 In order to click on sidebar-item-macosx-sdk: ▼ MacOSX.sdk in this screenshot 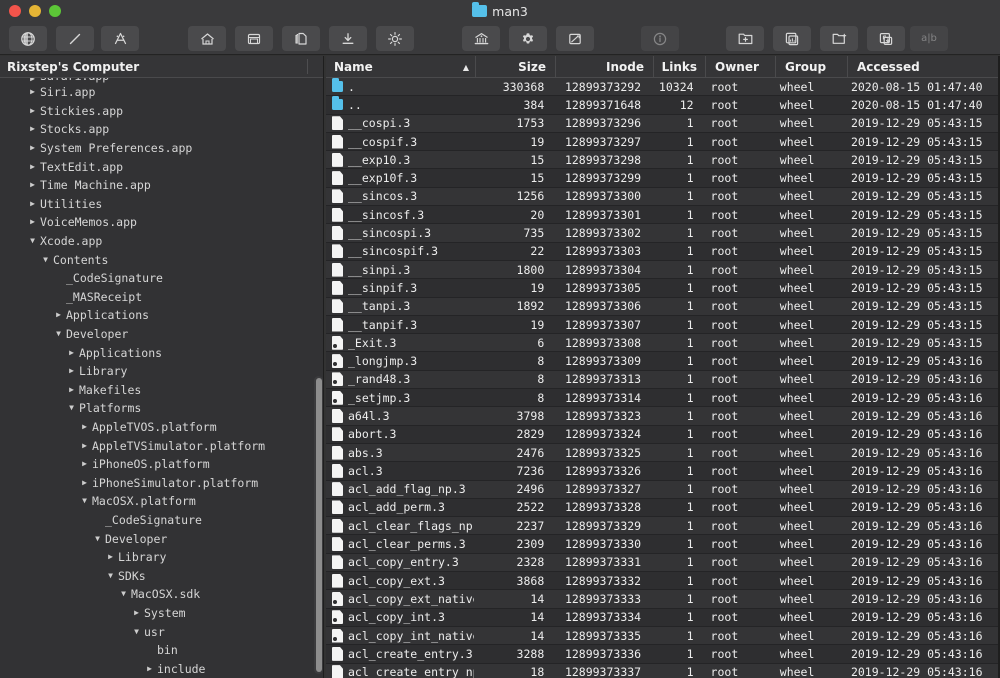, I will do `click(162, 594)`.